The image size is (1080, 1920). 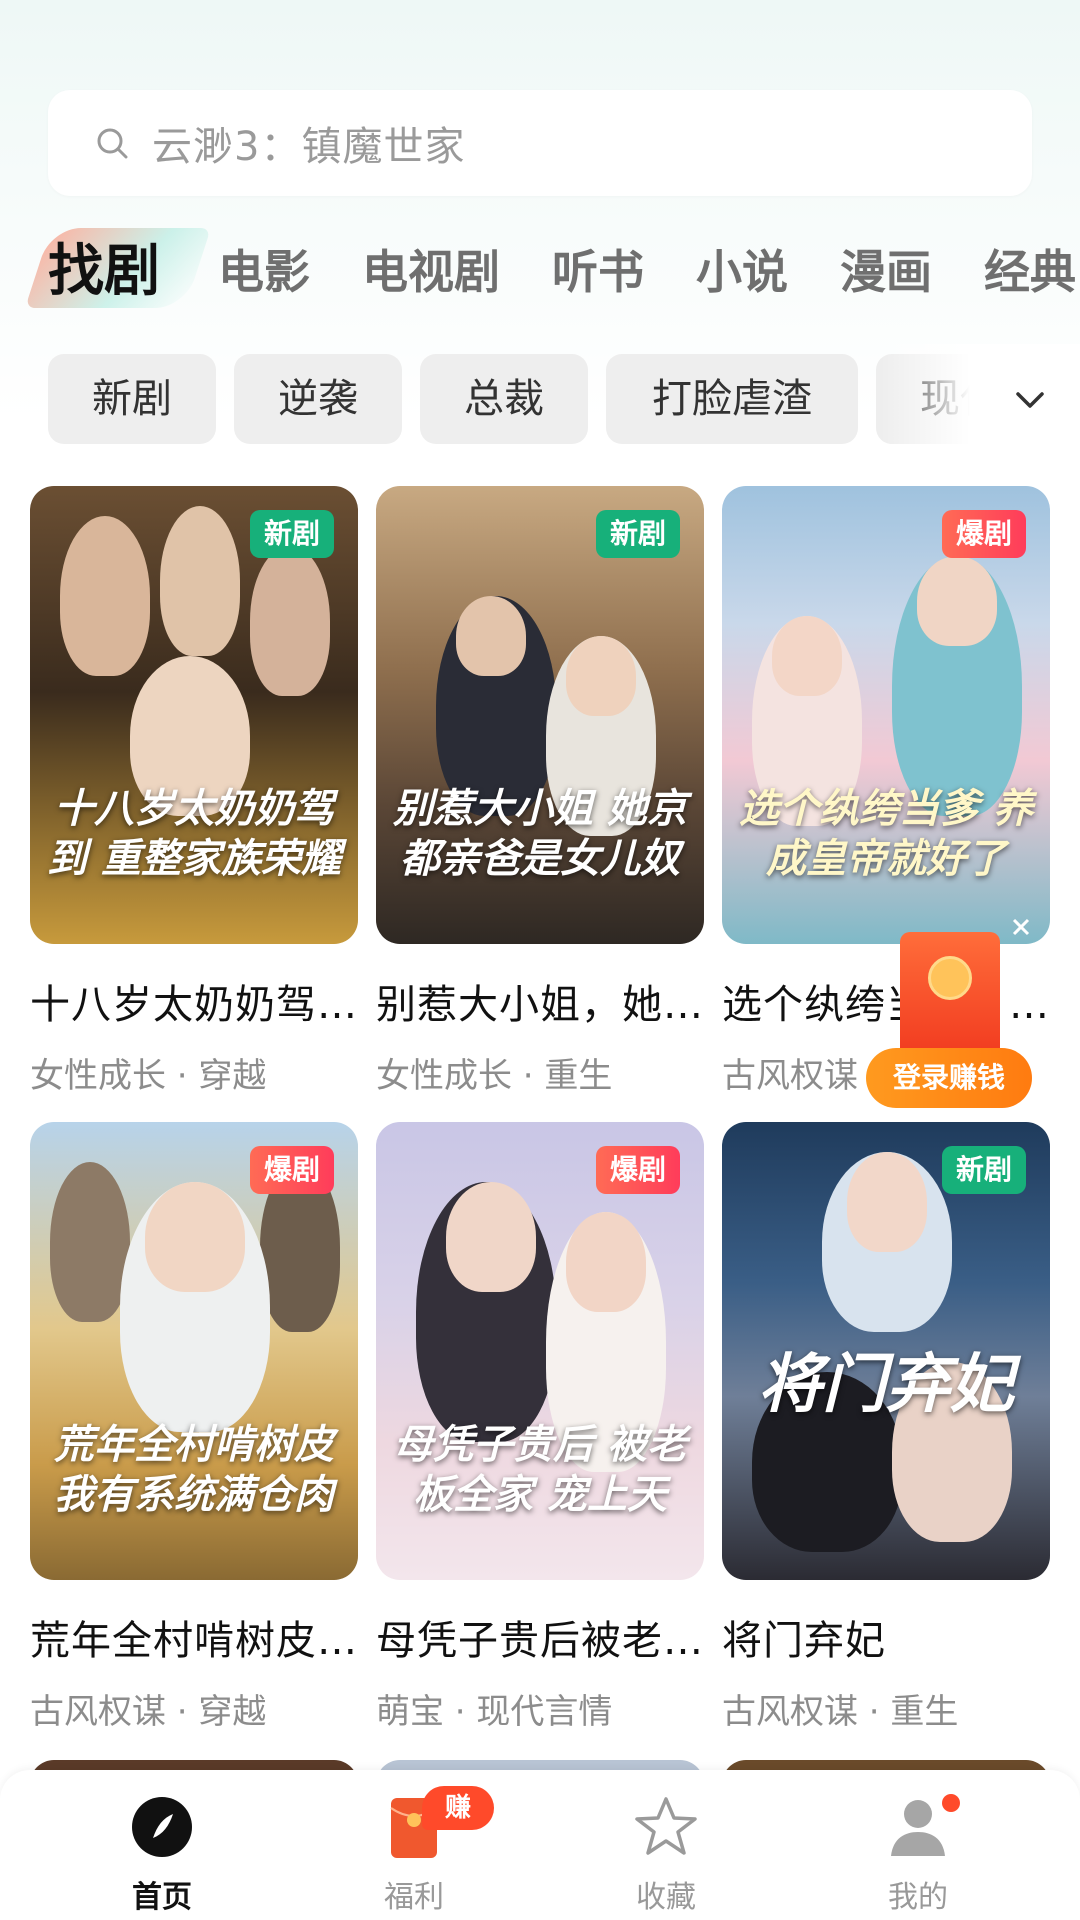 What do you see at coordinates (540, 715) in the screenshot?
I see `drama-poster: 别惹大小姐 她京都亲爸是女儿奴 新剧` at bounding box center [540, 715].